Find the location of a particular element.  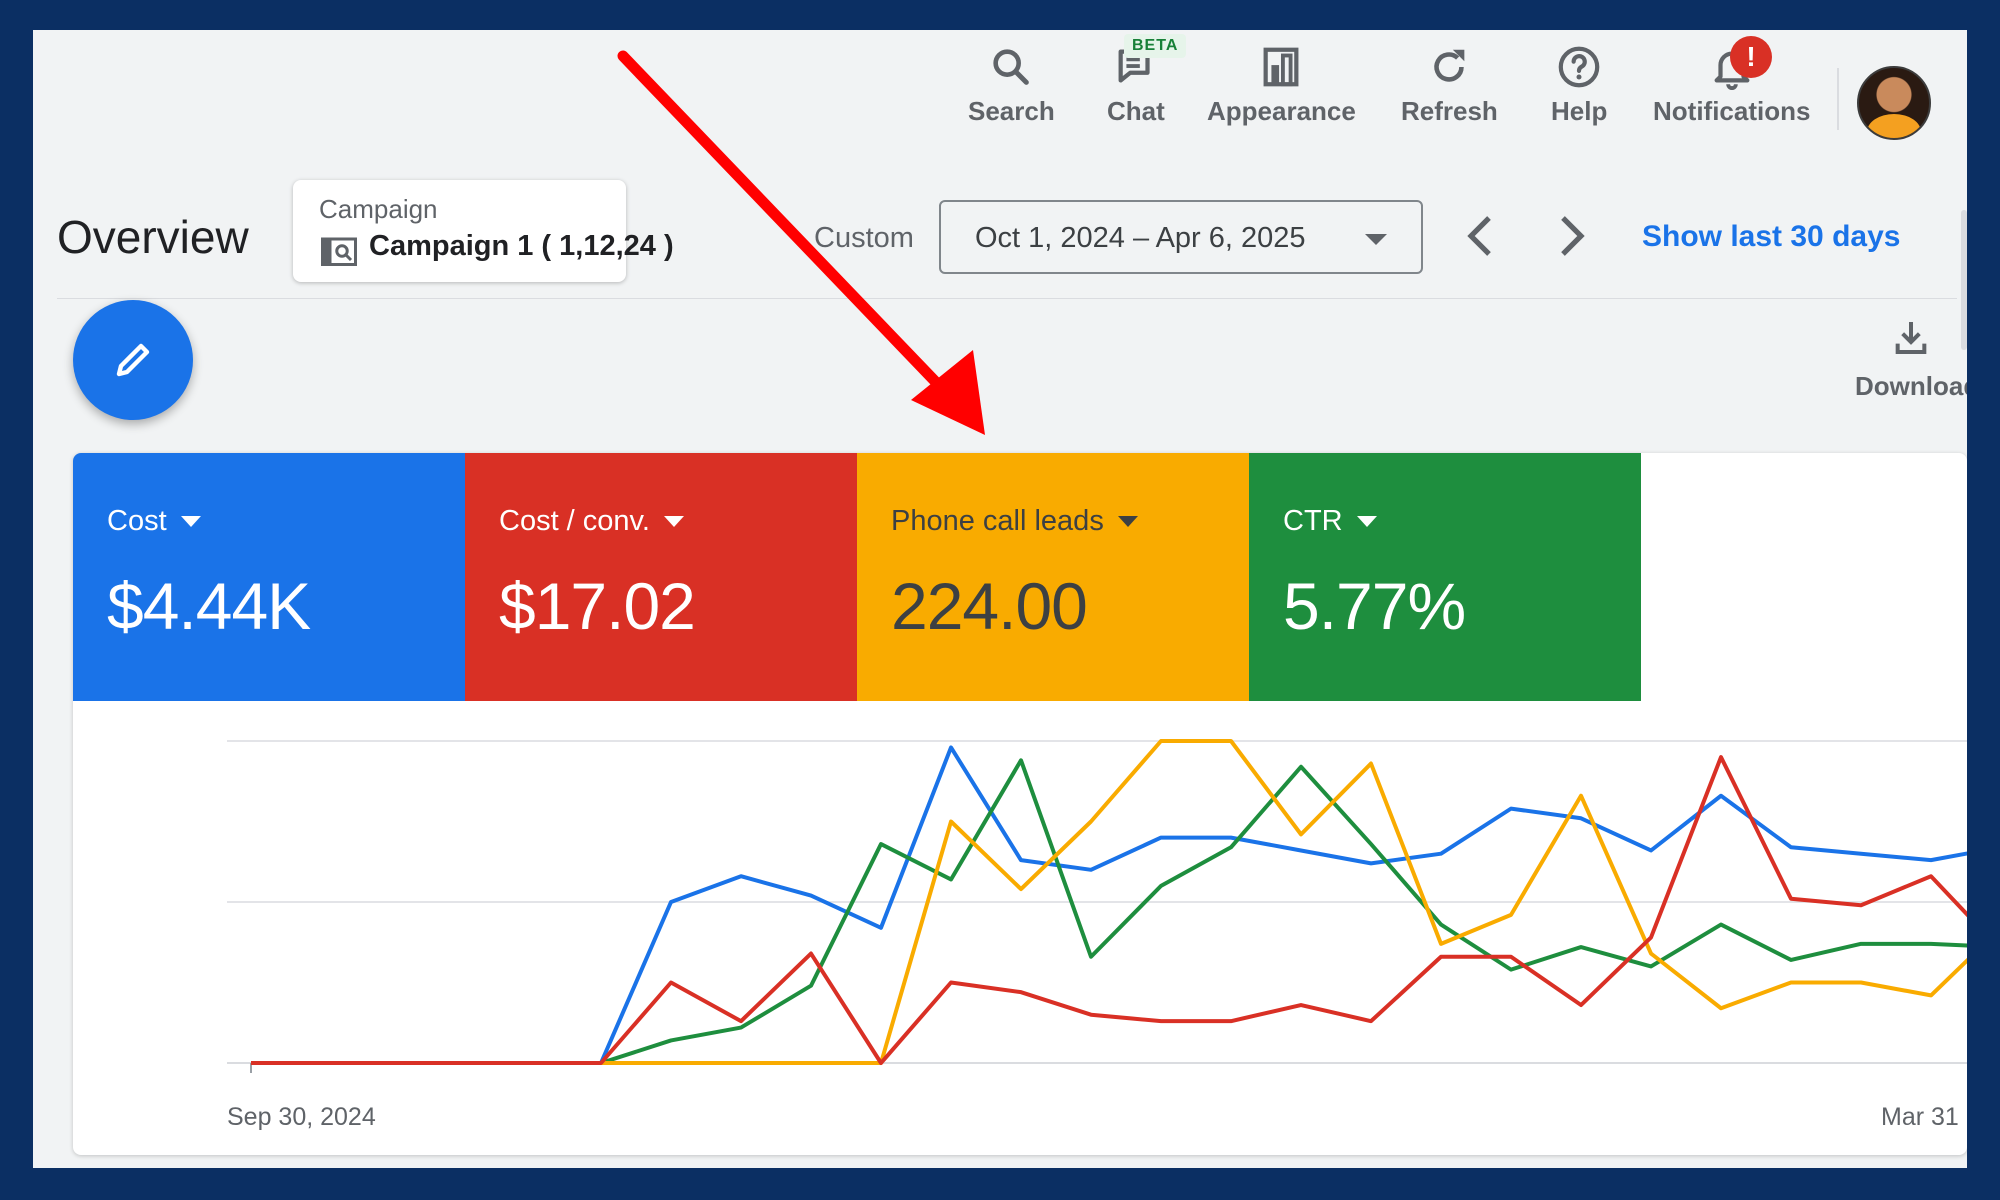

appearance-icon is located at coordinates (1281, 67).